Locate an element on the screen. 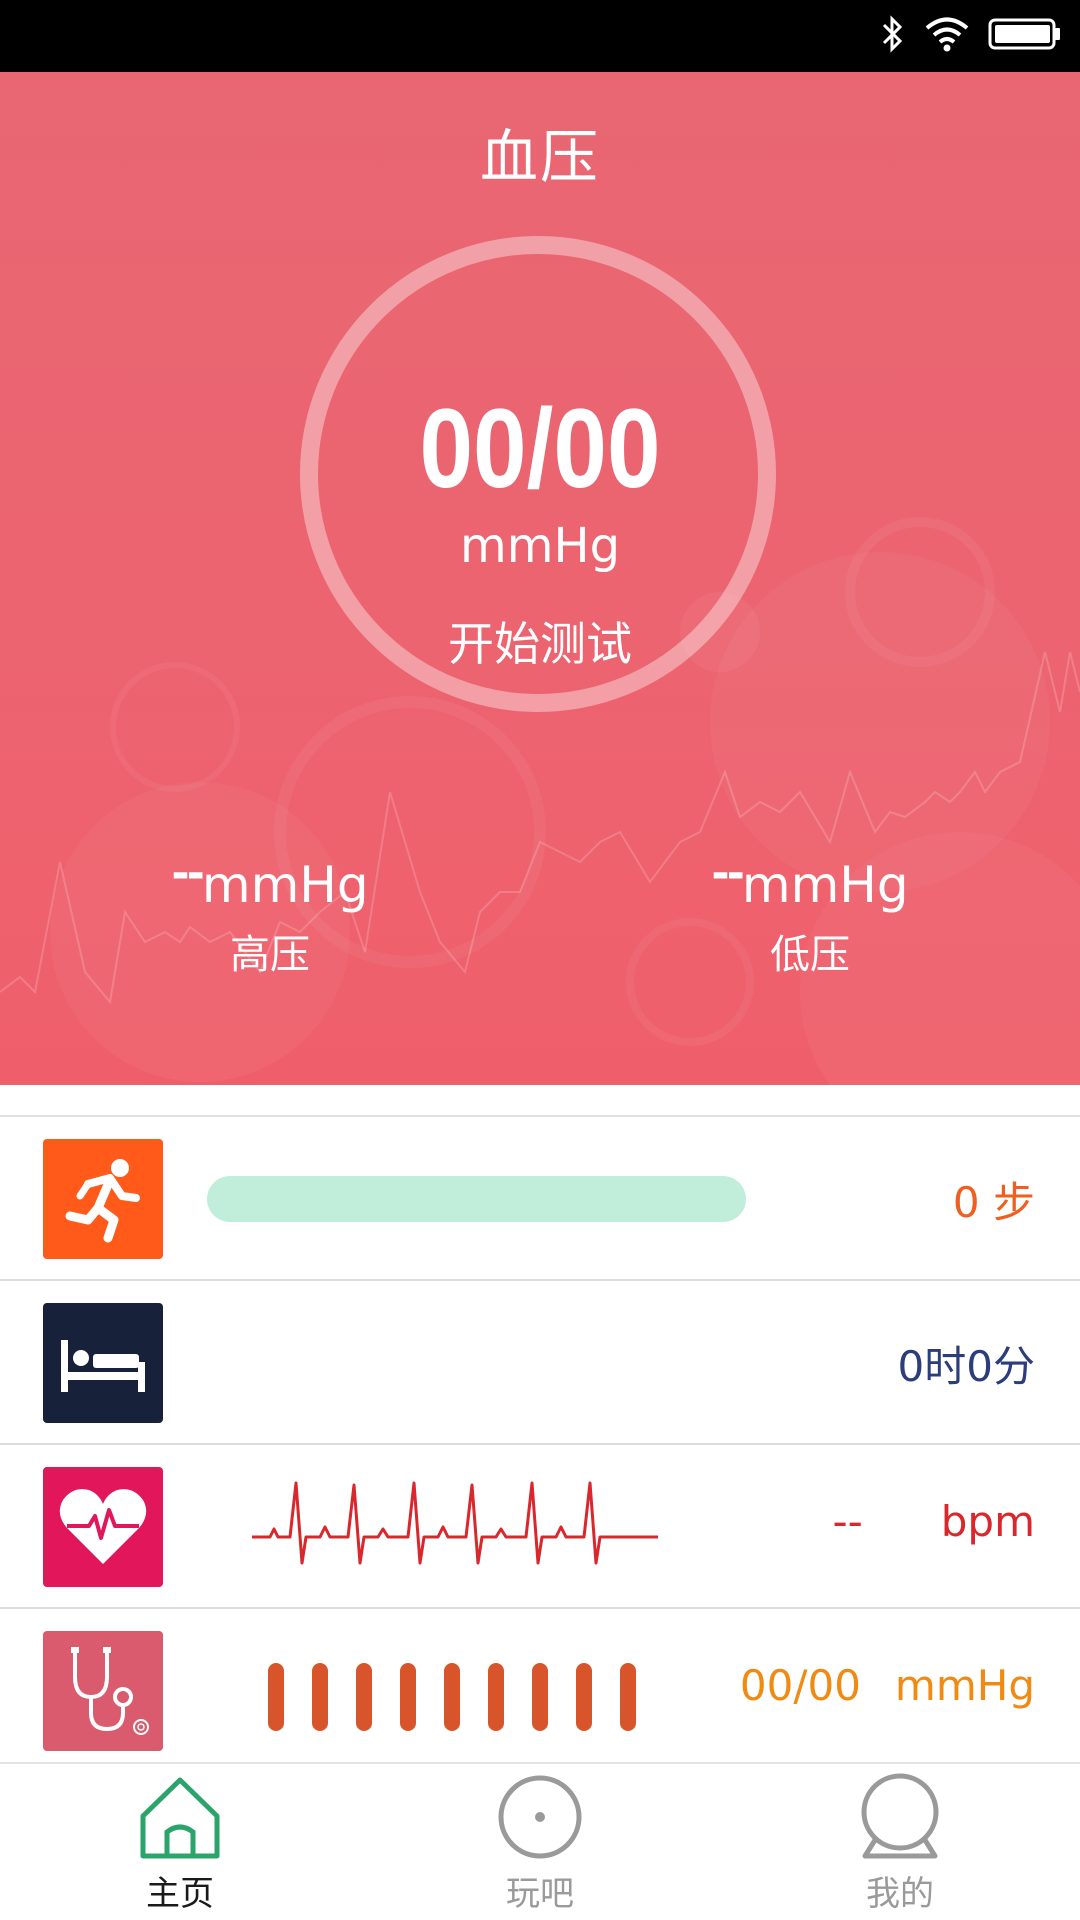  nav-item-home: 主页 is located at coordinates (180, 1843).